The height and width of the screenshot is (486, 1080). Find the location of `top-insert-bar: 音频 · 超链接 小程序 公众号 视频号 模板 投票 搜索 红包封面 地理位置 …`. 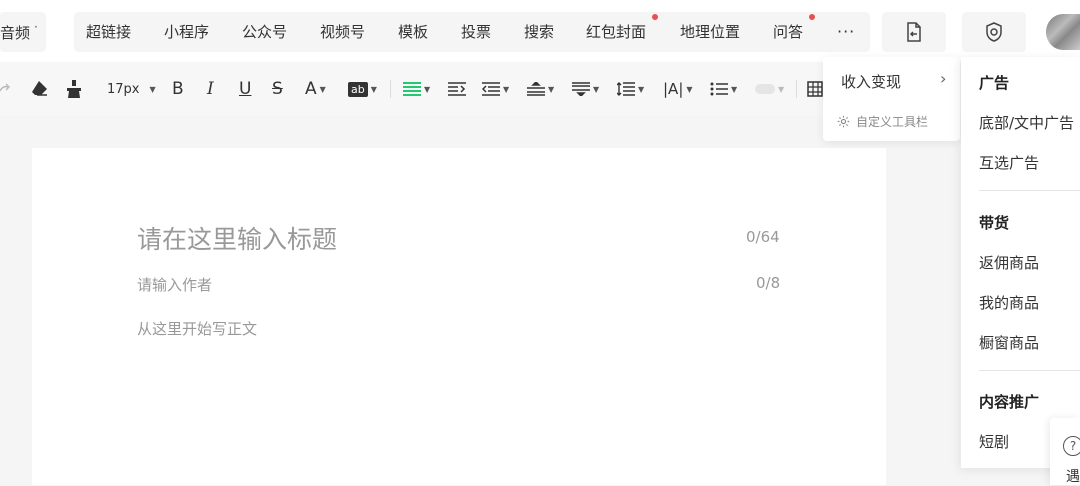

top-insert-bar: 音频 · 超链接 小程序 公众号 视频号 模板 投票 搜索 红包封面 地理位置 … is located at coordinates (540, 31).